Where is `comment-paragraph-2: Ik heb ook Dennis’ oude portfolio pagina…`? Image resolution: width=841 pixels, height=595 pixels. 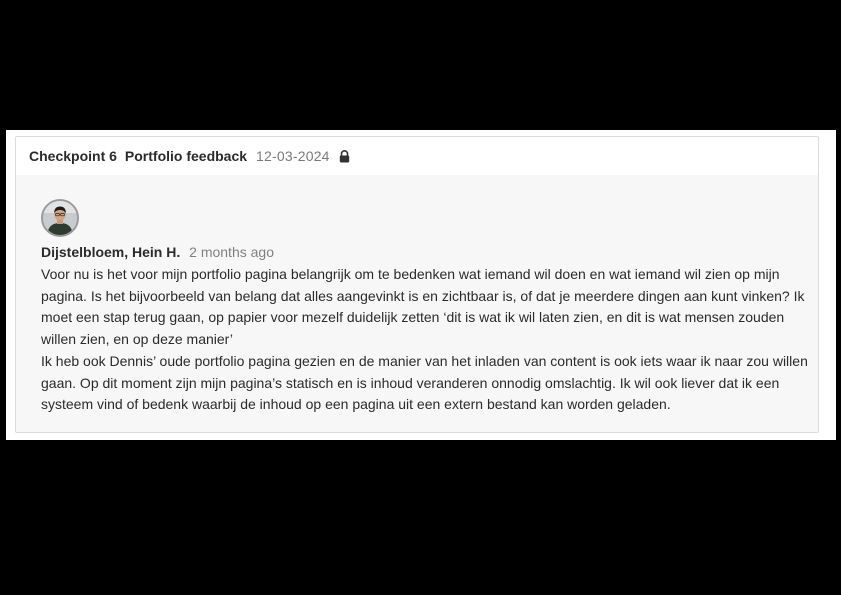 comment-paragraph-2: Ik heb ook Dennis’ oude portfolio pagina… is located at coordinates (424, 382).